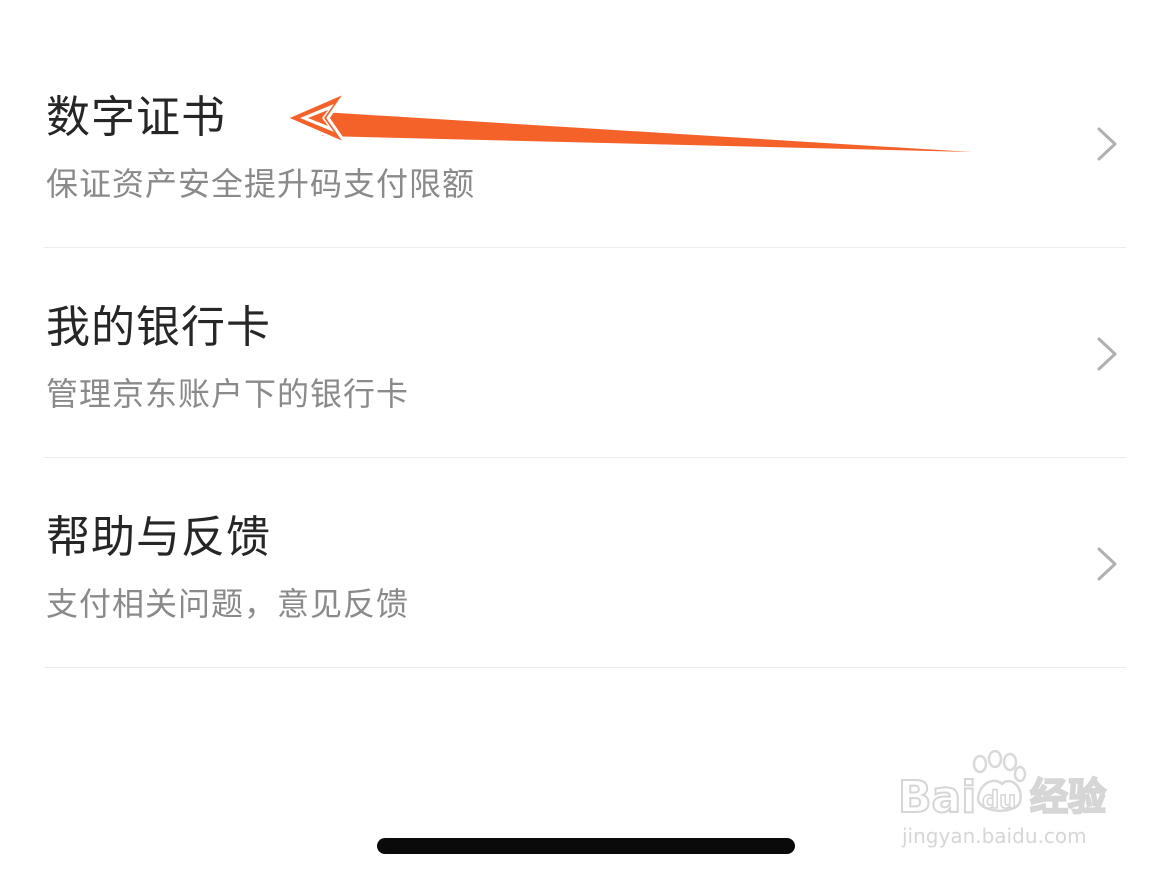  Describe the element at coordinates (136, 117) in the screenshot. I see `menu-item-title: 数字证书` at that location.